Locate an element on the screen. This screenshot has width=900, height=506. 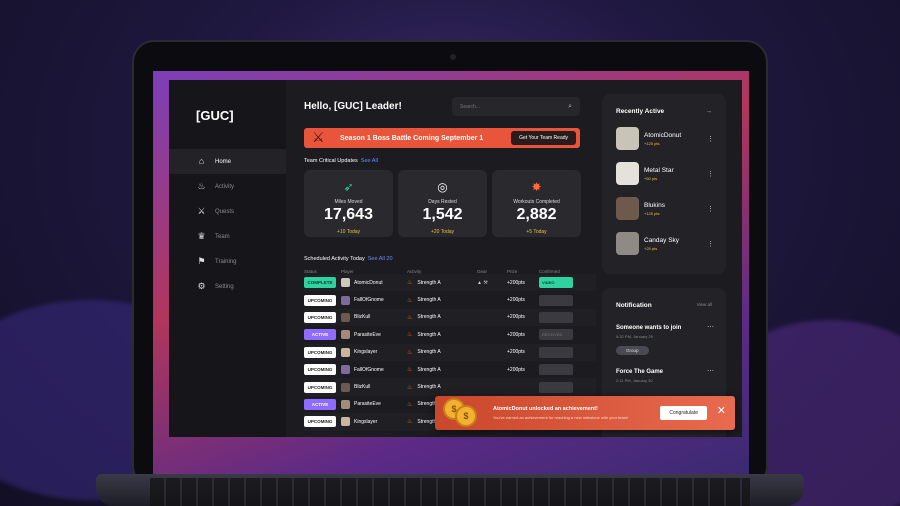
sidebar-item-quests: ⚔ Quests is located at coordinates (227, 211).